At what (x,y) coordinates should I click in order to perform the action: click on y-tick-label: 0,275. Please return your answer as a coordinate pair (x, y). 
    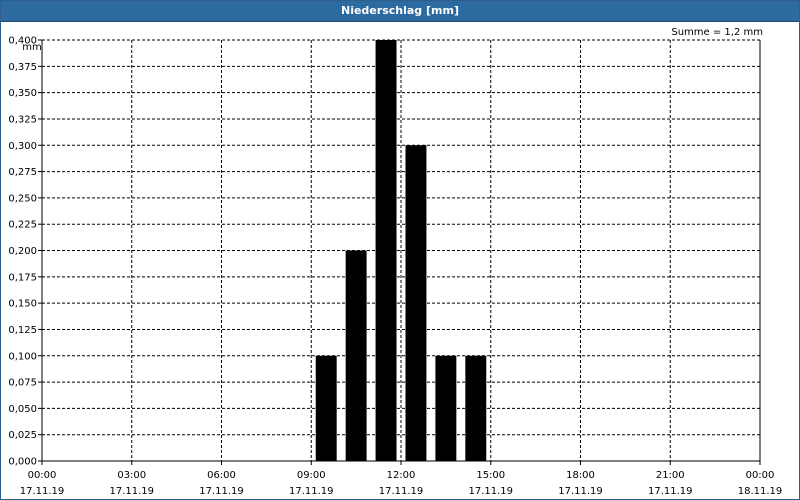
    Looking at the image, I should click on (22, 172).